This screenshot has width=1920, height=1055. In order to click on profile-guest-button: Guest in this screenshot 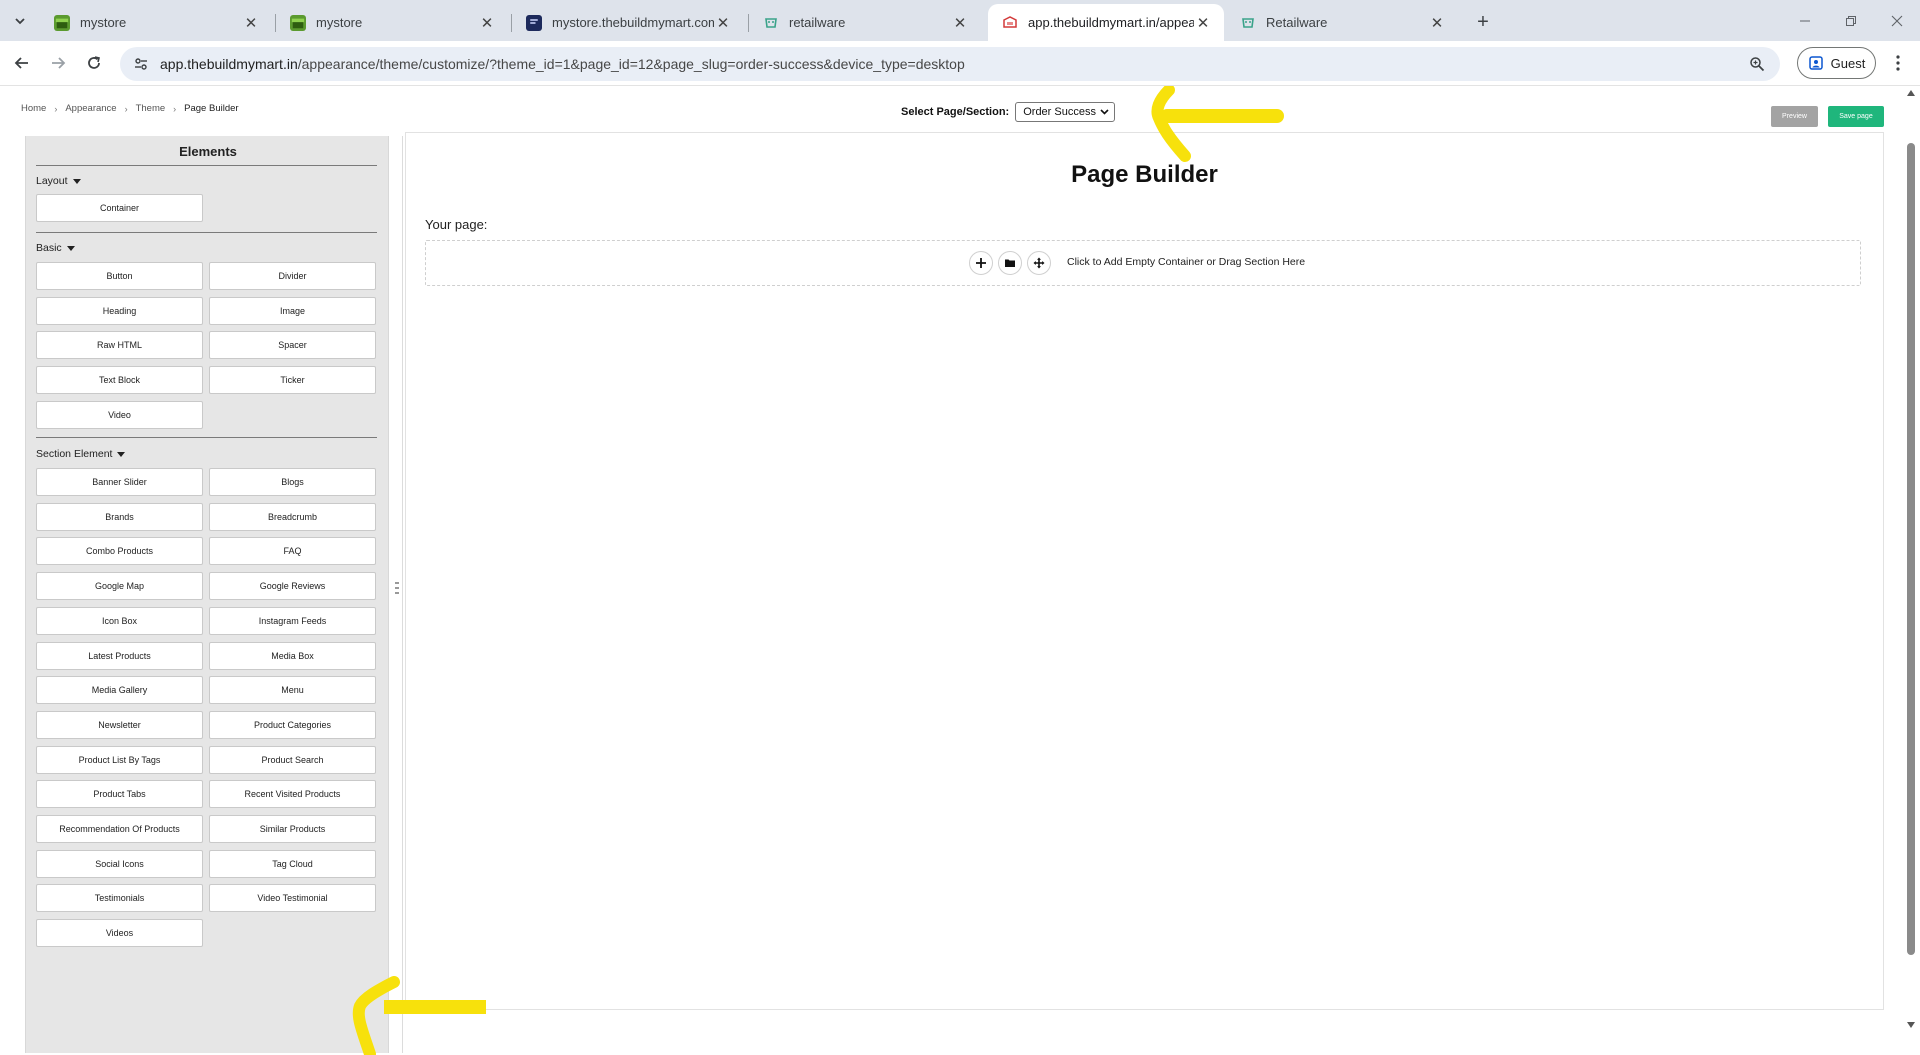, I will do `click(1836, 63)`.